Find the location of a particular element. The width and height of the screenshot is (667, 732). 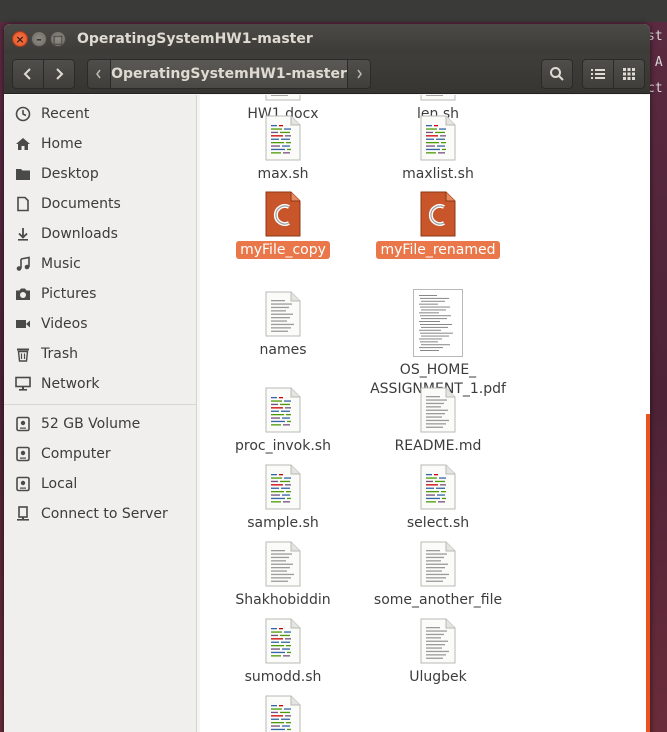

title-bar: × – □ OperatingSystemHW1-master is located at coordinates (327, 39).